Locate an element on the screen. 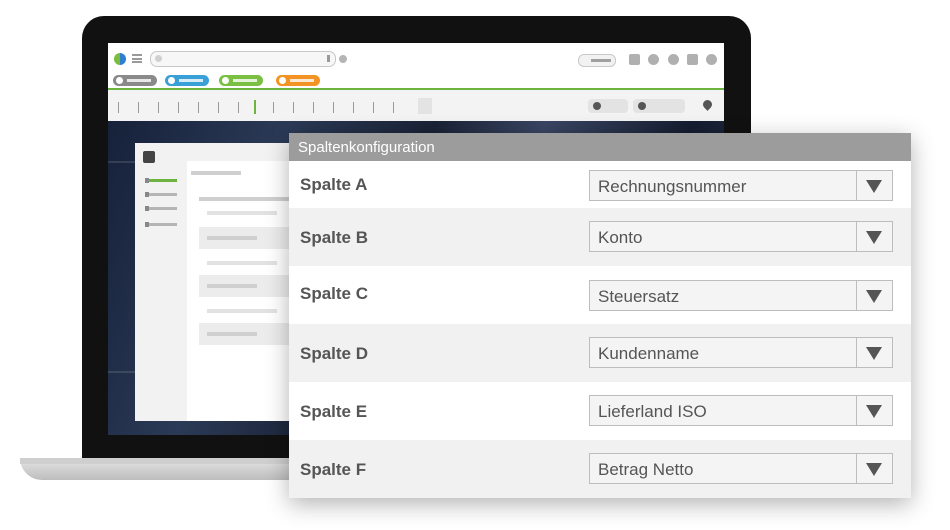 This screenshot has height=530, width=950. ruler-button is located at coordinates (425, 106).